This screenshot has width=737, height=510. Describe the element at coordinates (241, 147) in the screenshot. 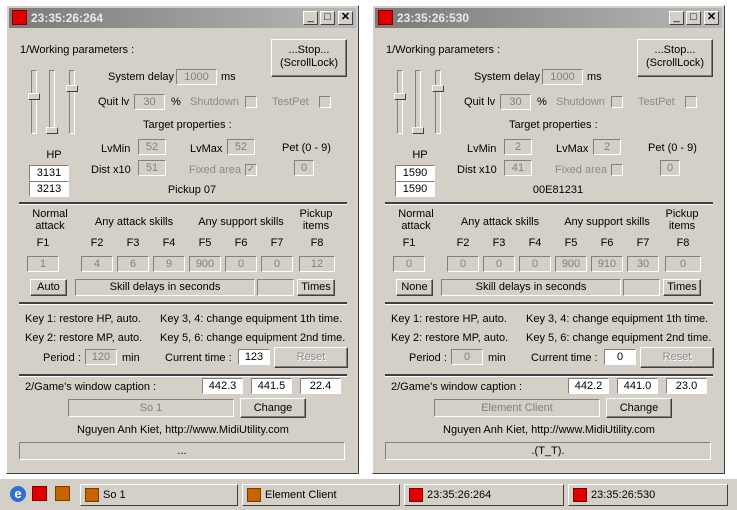

I see `lvmax-field: 52` at that location.